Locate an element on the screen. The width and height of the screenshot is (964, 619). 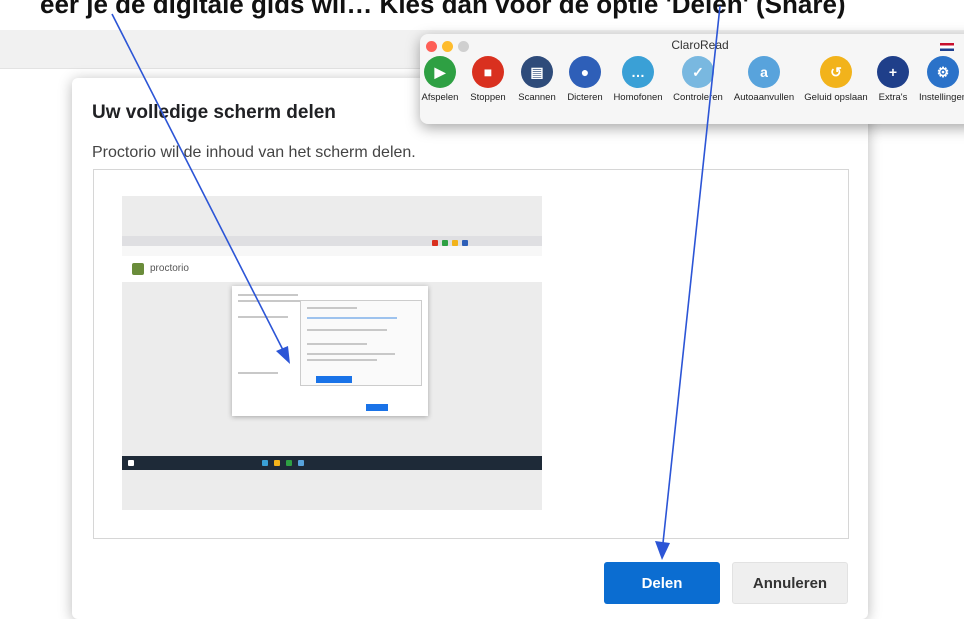
arrowhead-share is located at coordinates (662, 550).